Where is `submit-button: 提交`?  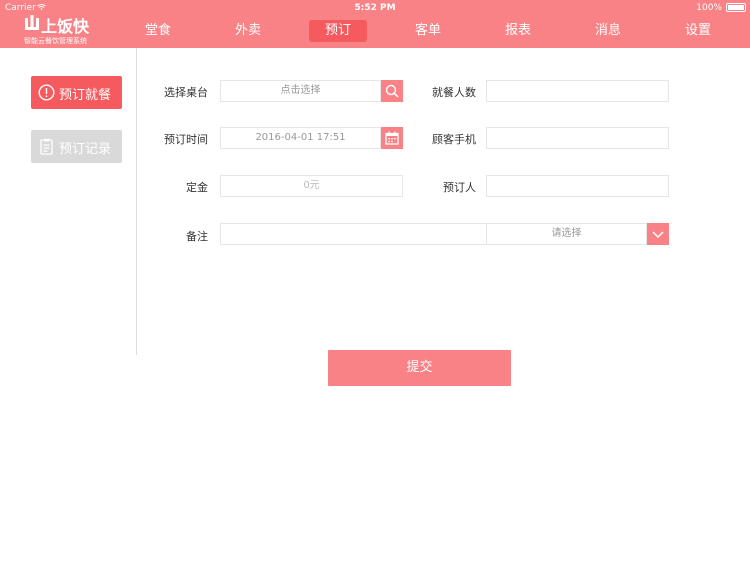 submit-button: 提交 is located at coordinates (419, 368).